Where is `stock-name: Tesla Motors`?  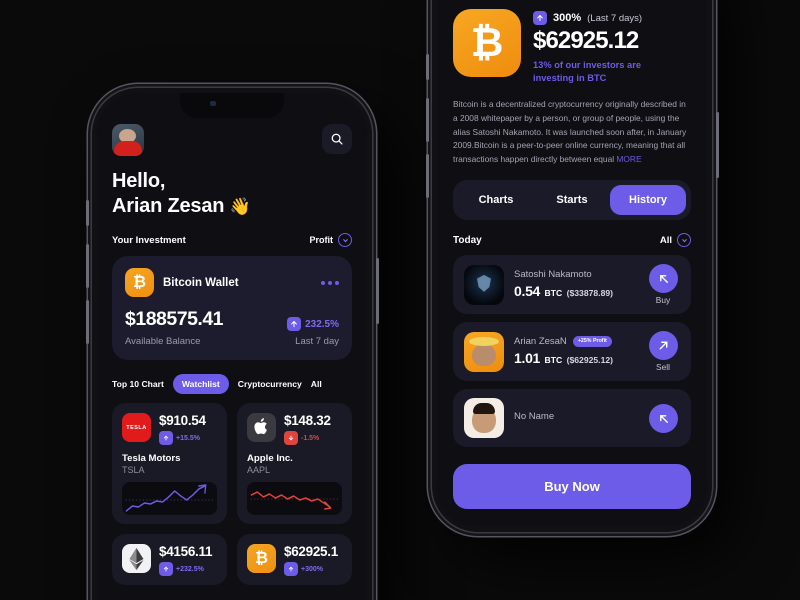
stock-name: Tesla Motors is located at coordinates (151, 459).